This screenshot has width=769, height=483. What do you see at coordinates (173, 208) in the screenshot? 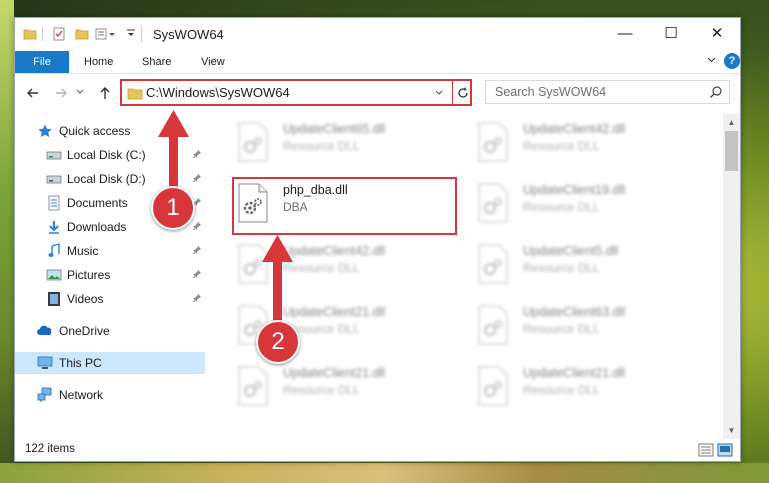
I see `callout-1: 1` at bounding box center [173, 208].